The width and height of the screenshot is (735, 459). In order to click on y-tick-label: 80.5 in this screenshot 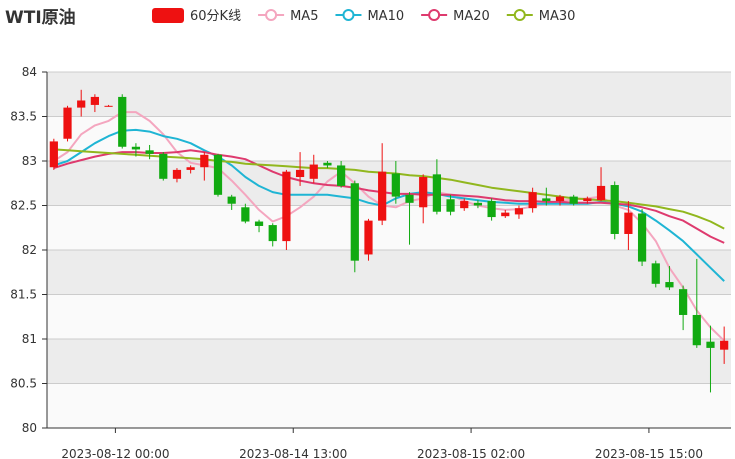, I will do `click(23, 384)`.